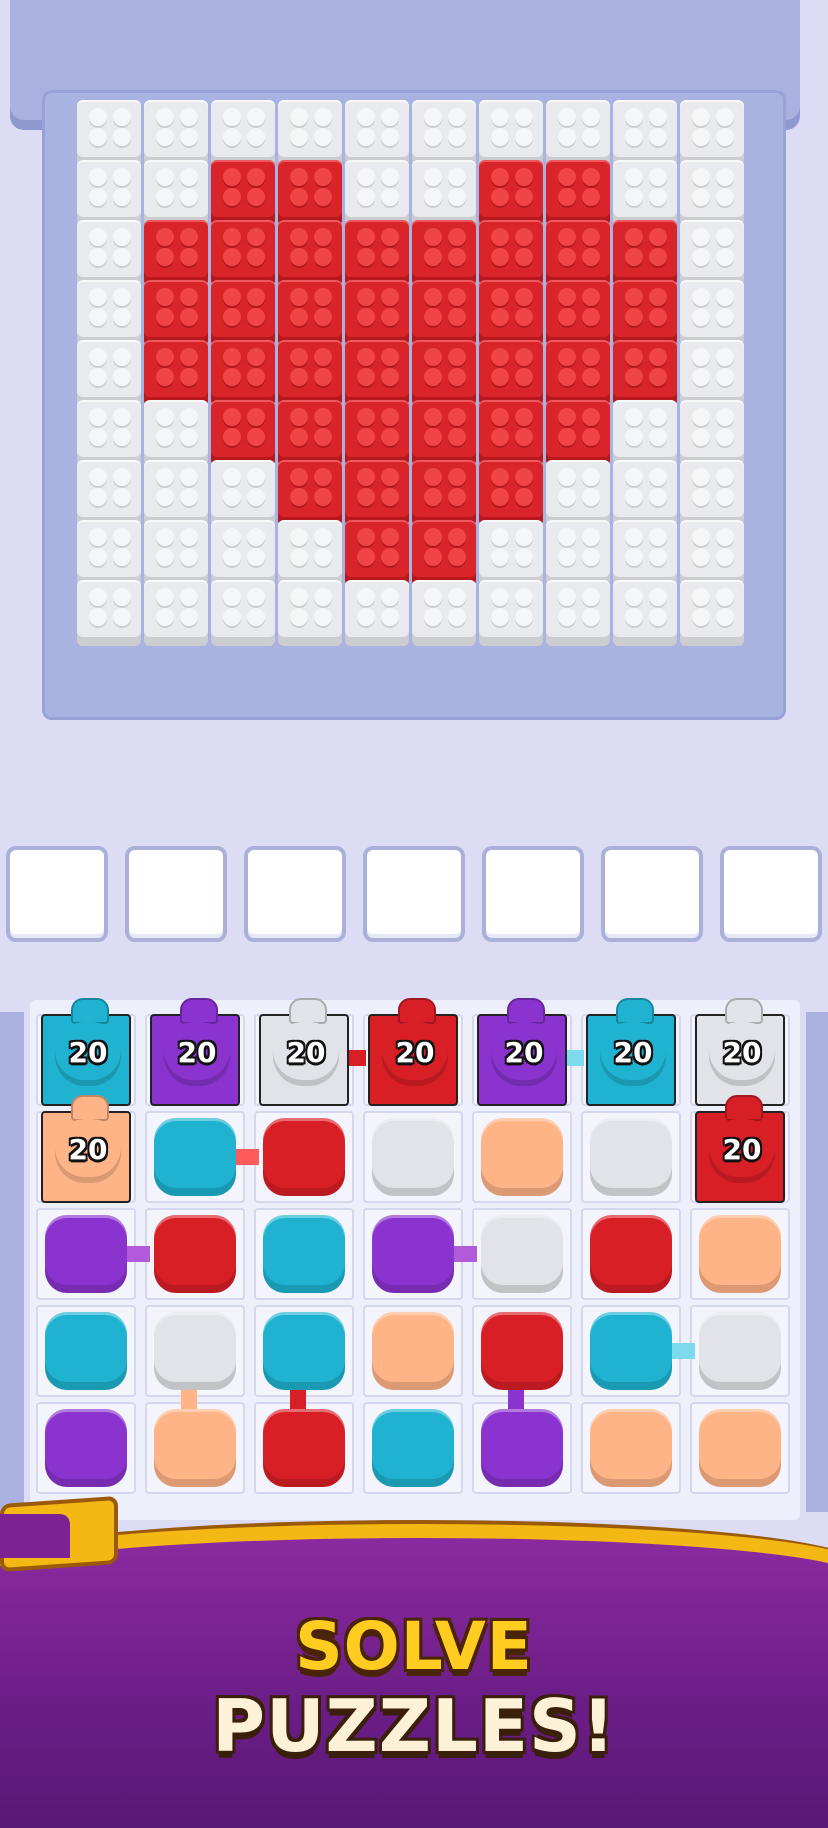 This screenshot has height=1828, width=828. I want to click on counter-peach: 20, so click(86, 1149).